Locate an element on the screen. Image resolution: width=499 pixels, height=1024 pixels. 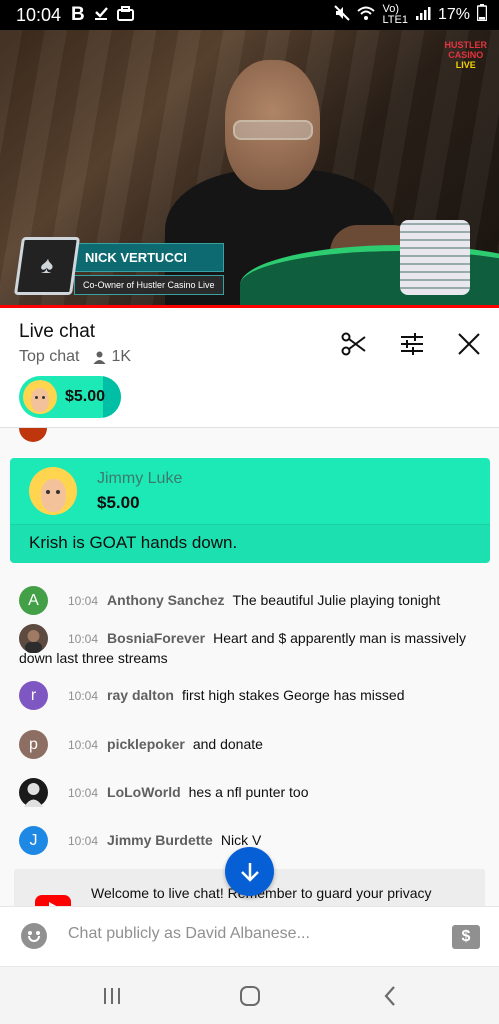
arrow-down-icon is located at coordinates (249, 872).